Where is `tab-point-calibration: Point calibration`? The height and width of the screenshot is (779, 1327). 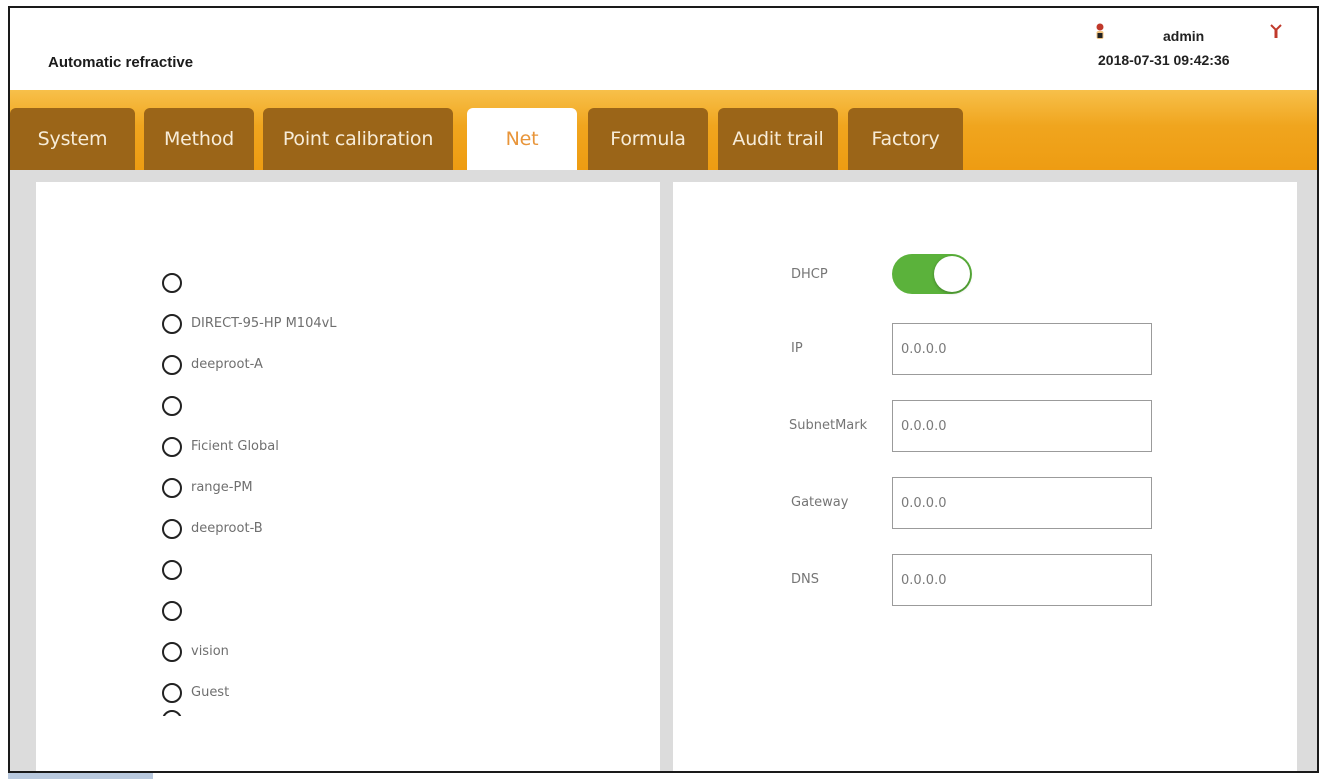
tab-point-calibration: Point calibration is located at coordinates (358, 139).